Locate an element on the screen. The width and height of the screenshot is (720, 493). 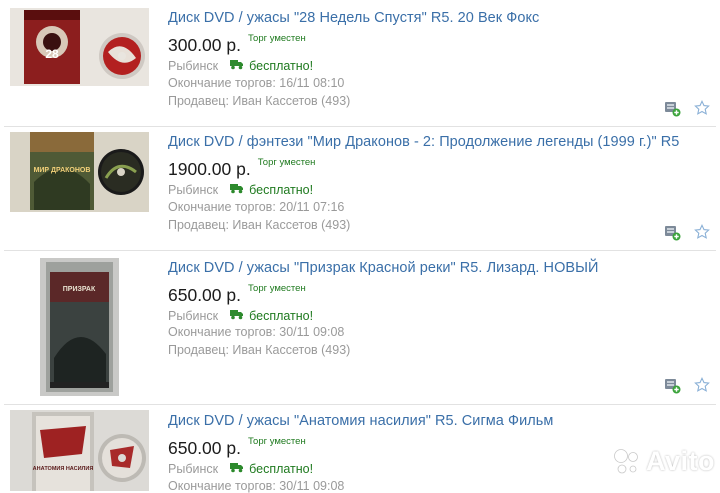
price-row: 300.00 р. Торг уместен is located at coordinates (237, 44).